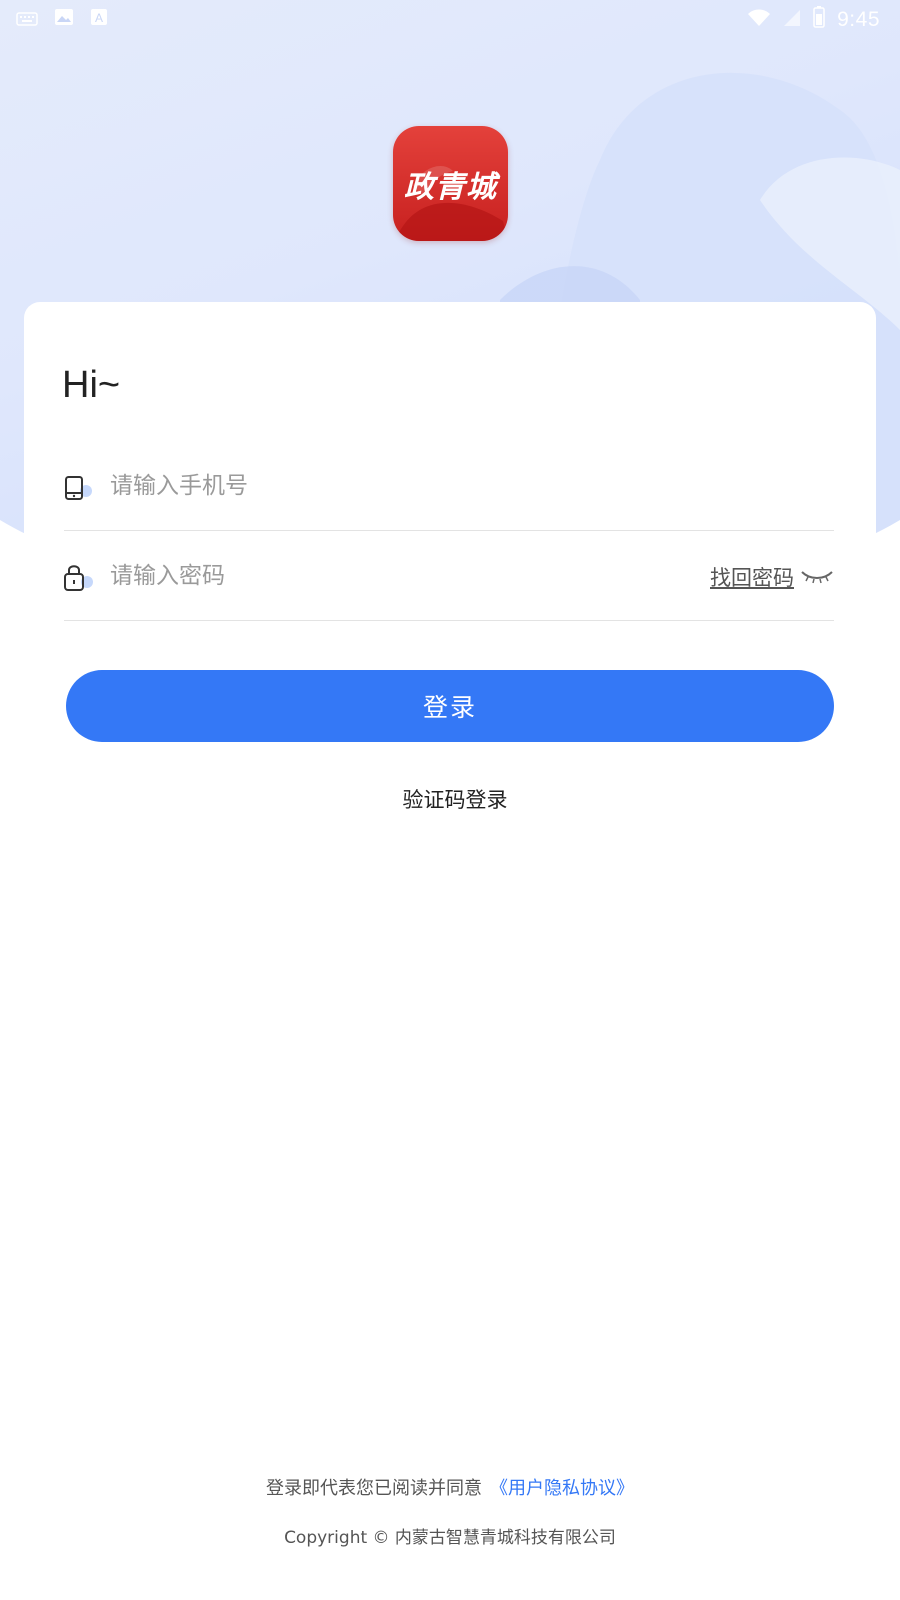 The height and width of the screenshot is (1600, 900). I want to click on phone-icon, so click(79, 488).